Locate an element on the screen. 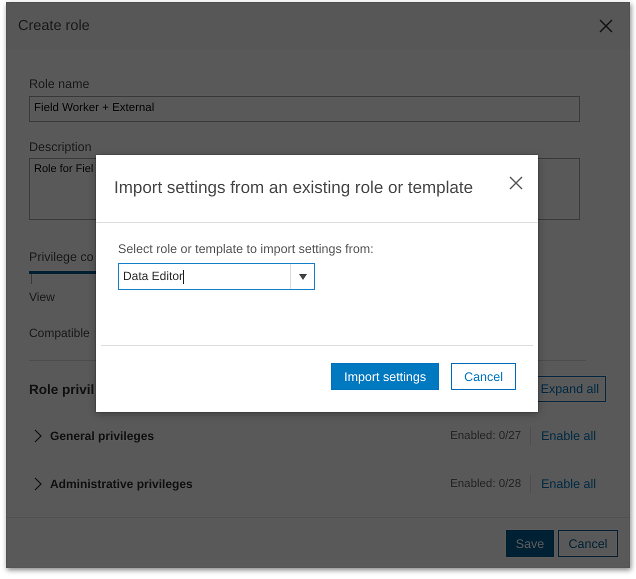 This screenshot has width=636, height=579. role-dropdown: Data Editor is located at coordinates (216, 276).